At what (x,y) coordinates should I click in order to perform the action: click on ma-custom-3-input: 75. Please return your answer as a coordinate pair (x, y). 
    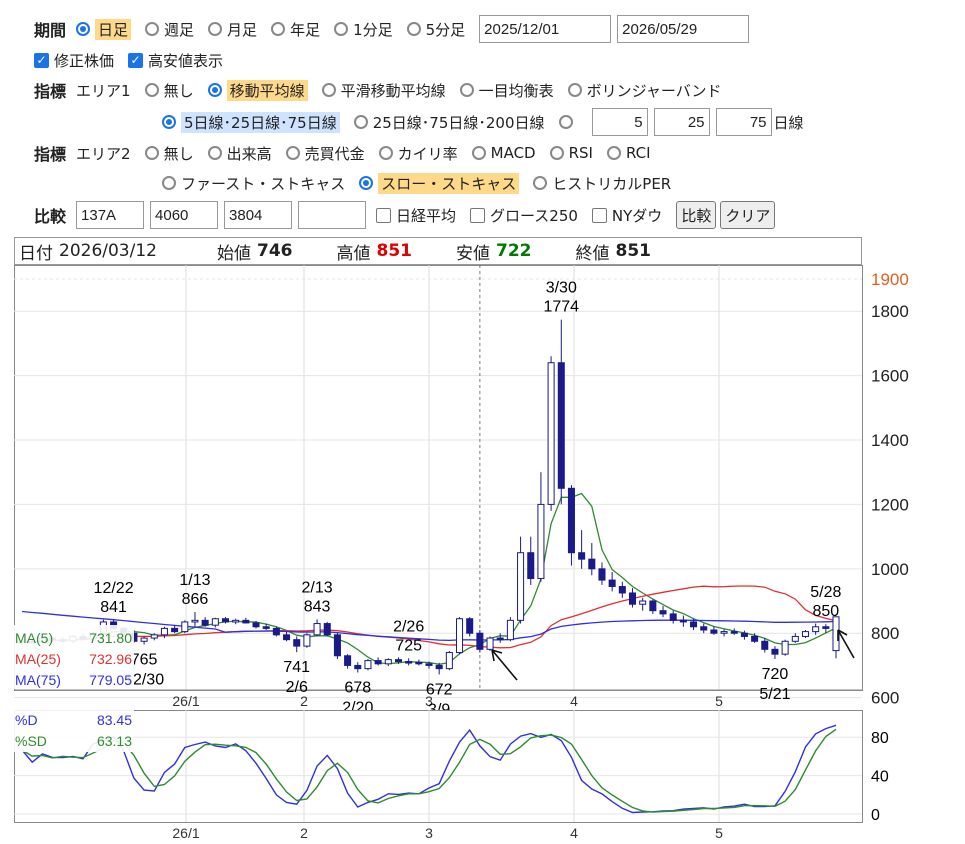
    Looking at the image, I should click on (743, 122).